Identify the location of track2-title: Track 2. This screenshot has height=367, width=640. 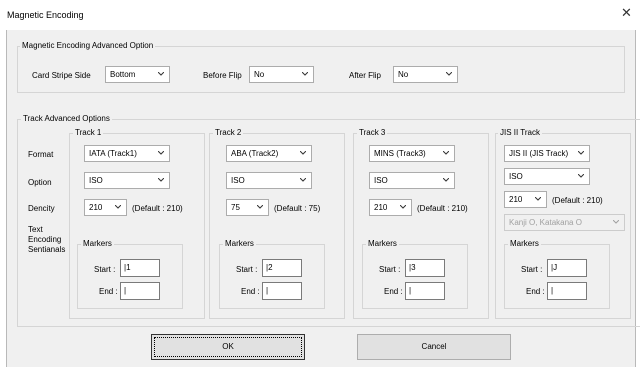
(228, 132).